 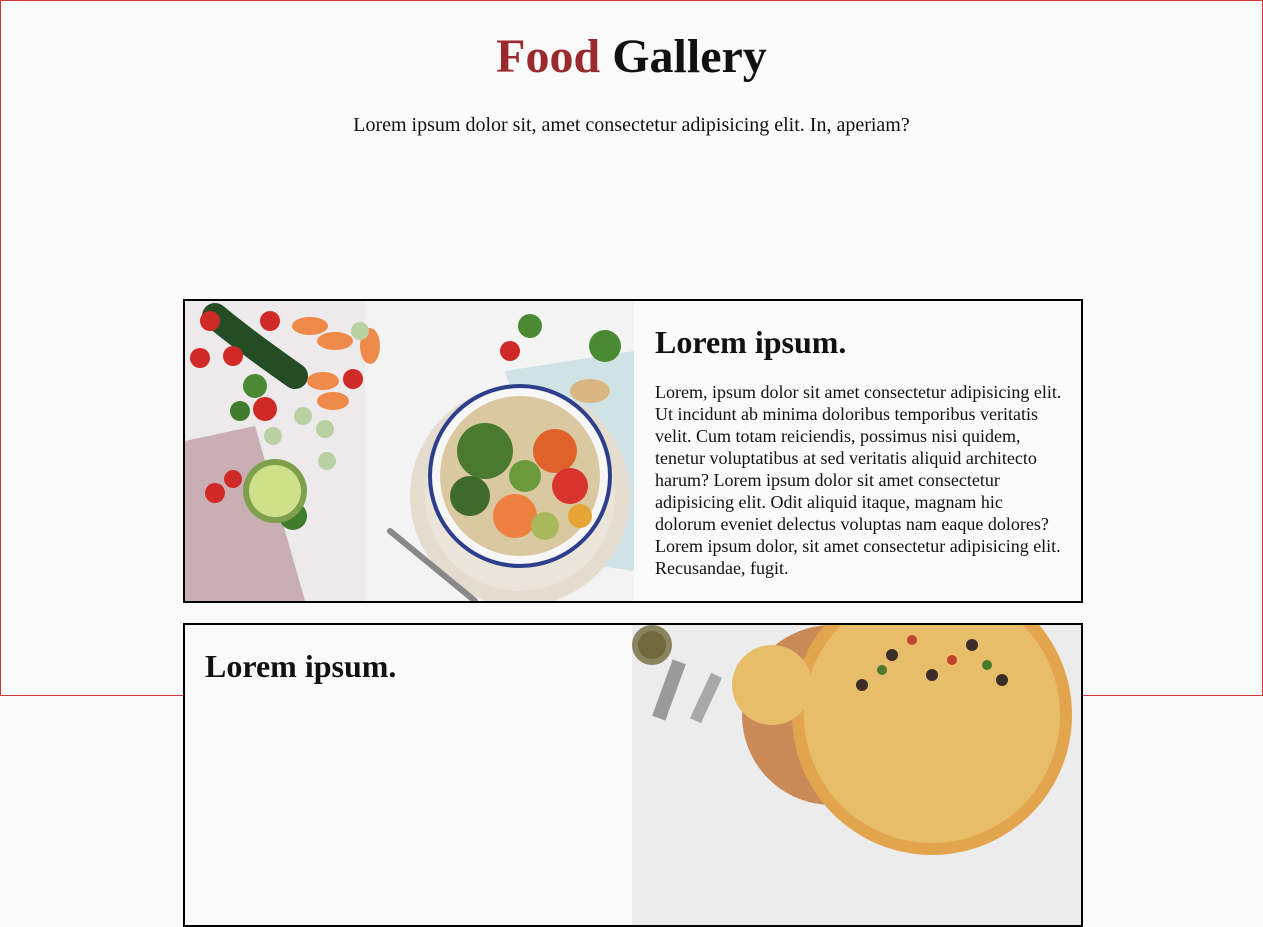 I want to click on card-text: Lorem ipsum., so click(x=410, y=655).